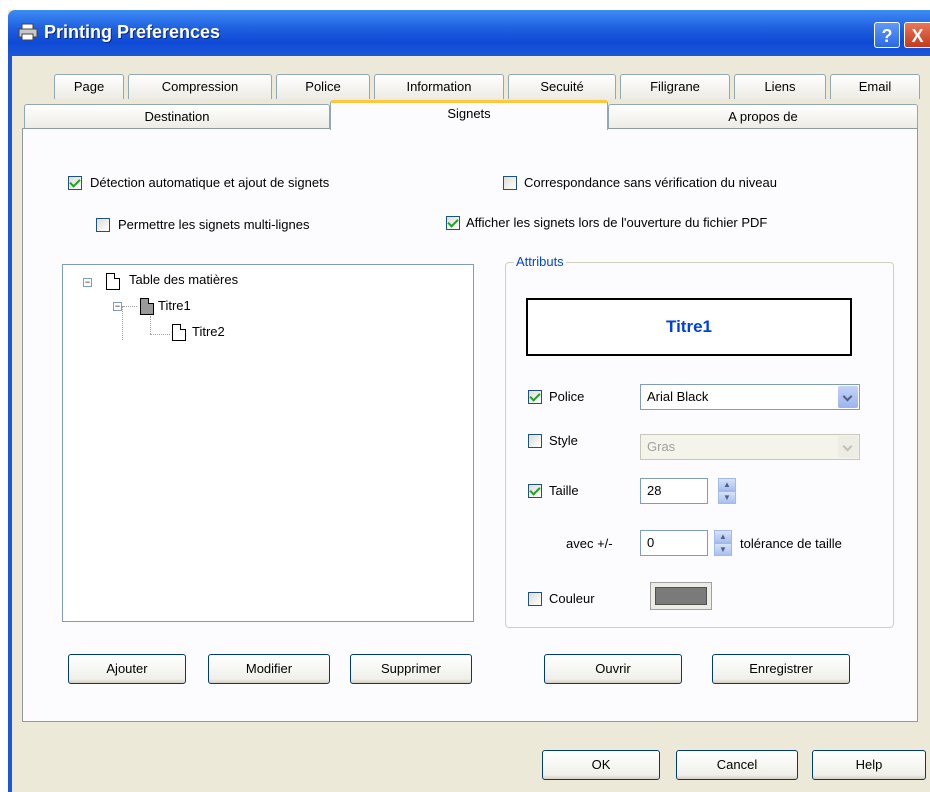  What do you see at coordinates (469, 115) in the screenshot?
I see `tab-signets: Signets` at bounding box center [469, 115].